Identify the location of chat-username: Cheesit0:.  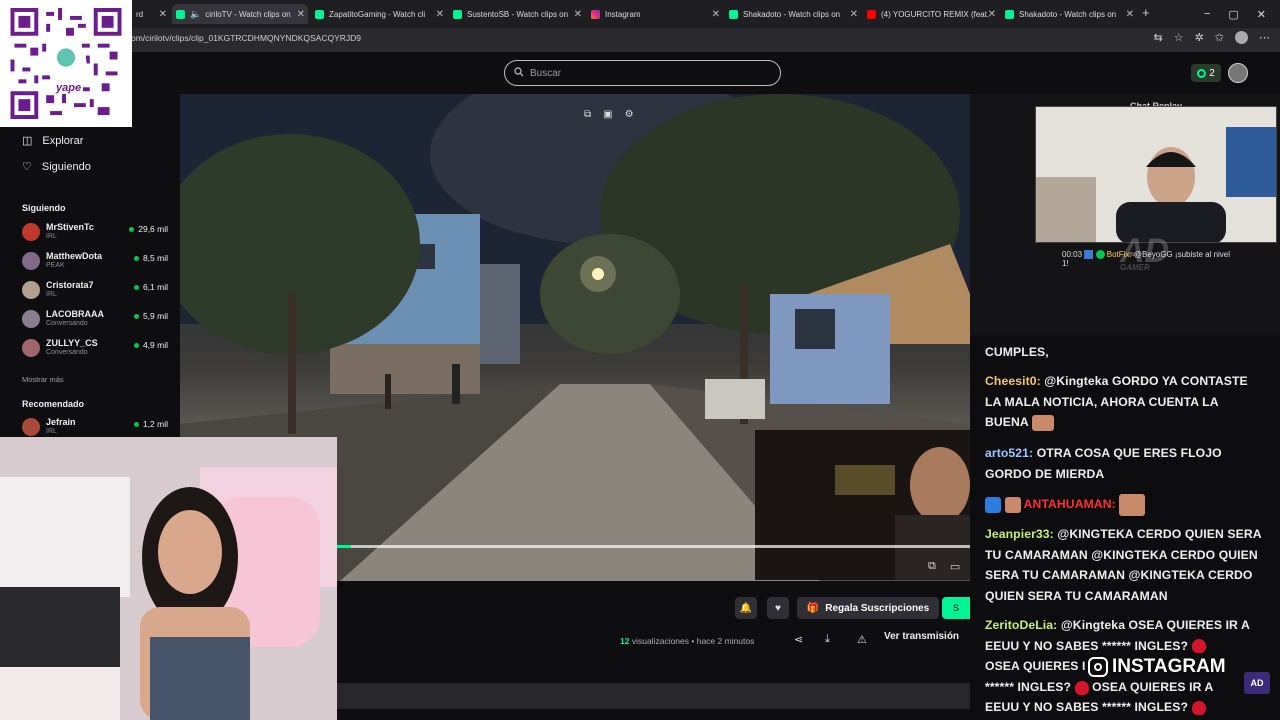
(1013, 381).